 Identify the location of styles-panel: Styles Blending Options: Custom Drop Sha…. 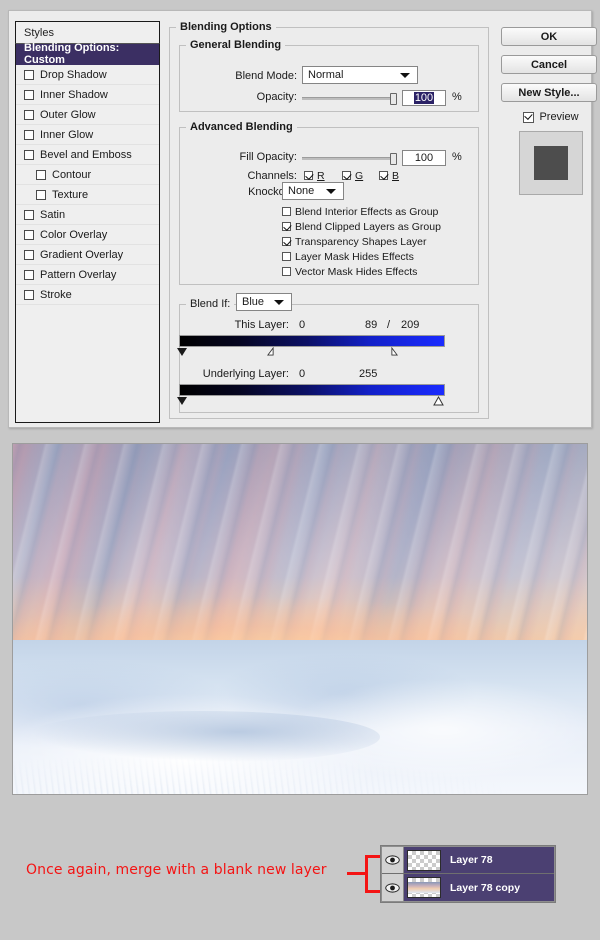
(87, 222).